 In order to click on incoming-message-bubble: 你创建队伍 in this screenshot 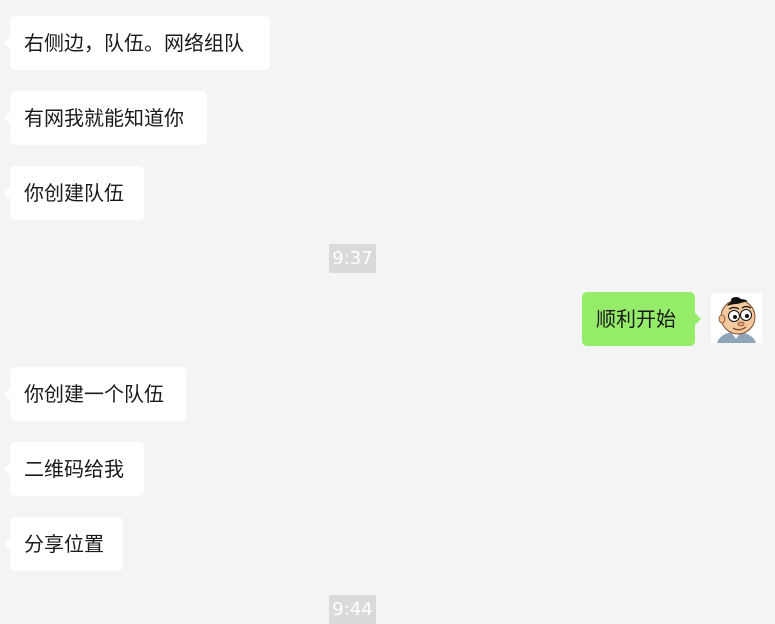, I will do `click(74, 193)`.